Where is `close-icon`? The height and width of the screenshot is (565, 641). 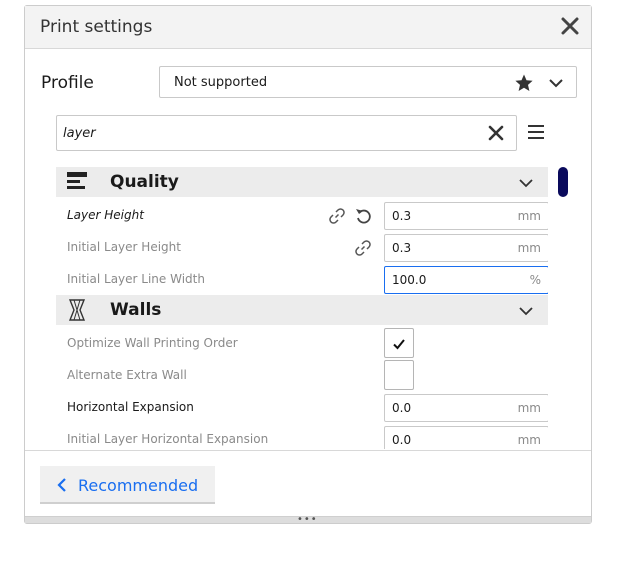
close-icon is located at coordinates (570, 26).